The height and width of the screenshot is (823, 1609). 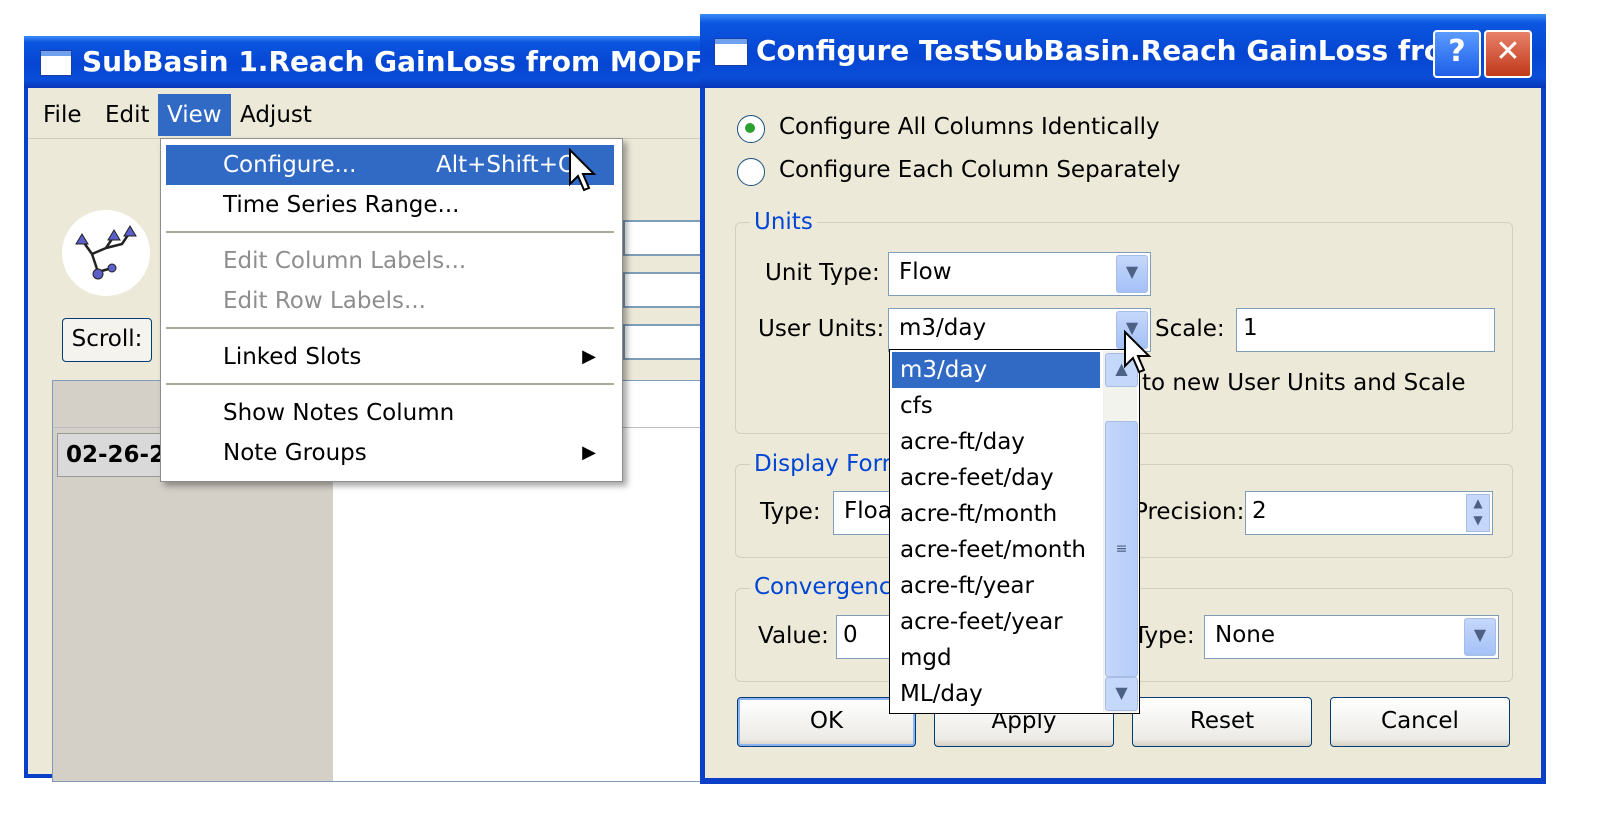 What do you see at coordinates (1457, 54) in the screenshot?
I see `help-button: ?` at bounding box center [1457, 54].